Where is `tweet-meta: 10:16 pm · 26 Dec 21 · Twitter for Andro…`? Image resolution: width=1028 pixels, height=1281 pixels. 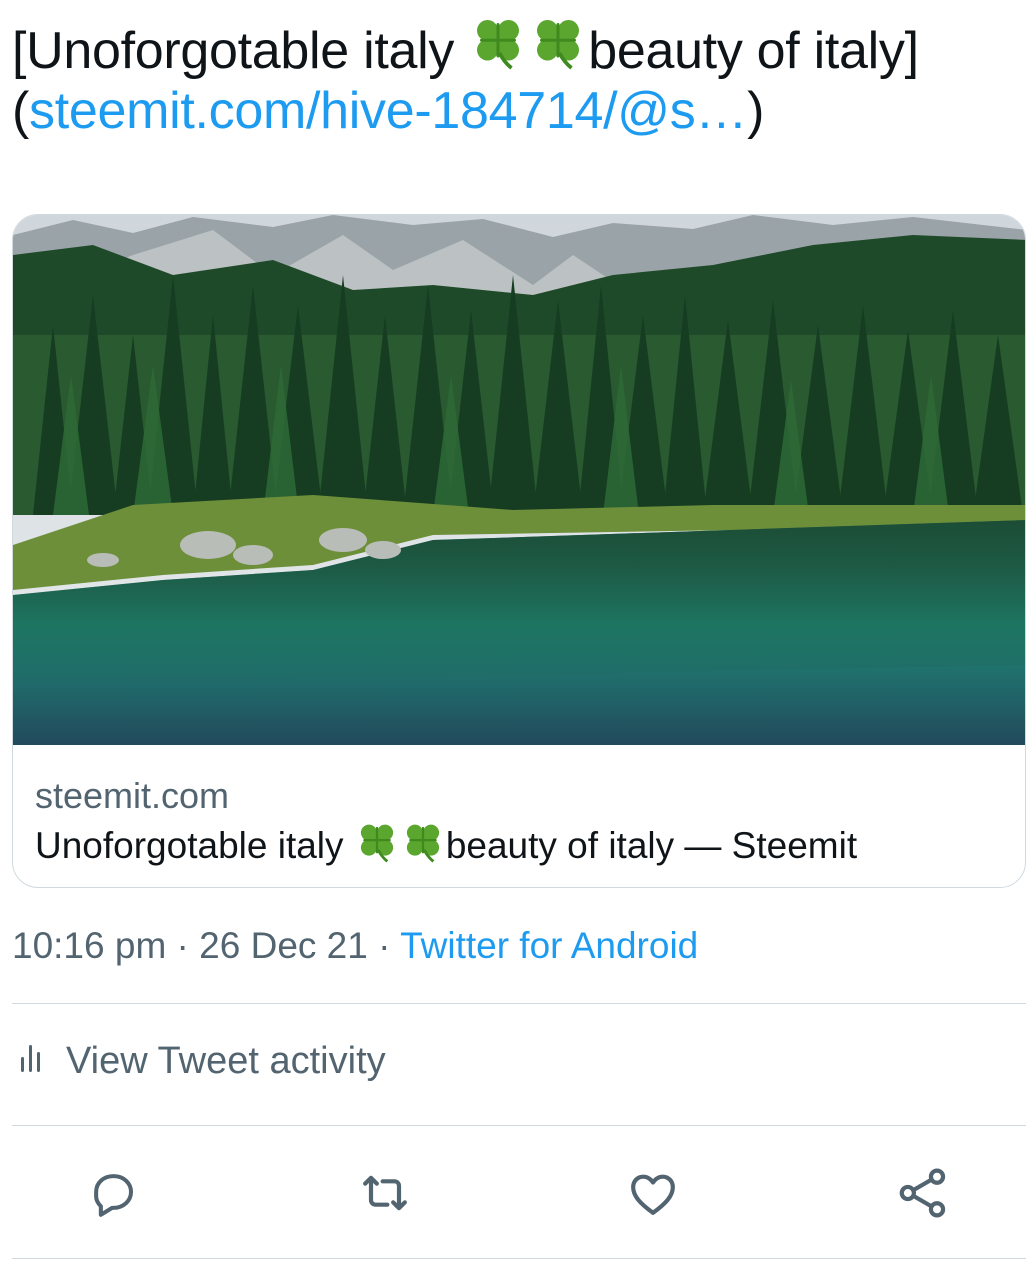 tweet-meta: 10:16 pm · 26 Dec 21 · Twitter for Andro… is located at coordinates (355, 946).